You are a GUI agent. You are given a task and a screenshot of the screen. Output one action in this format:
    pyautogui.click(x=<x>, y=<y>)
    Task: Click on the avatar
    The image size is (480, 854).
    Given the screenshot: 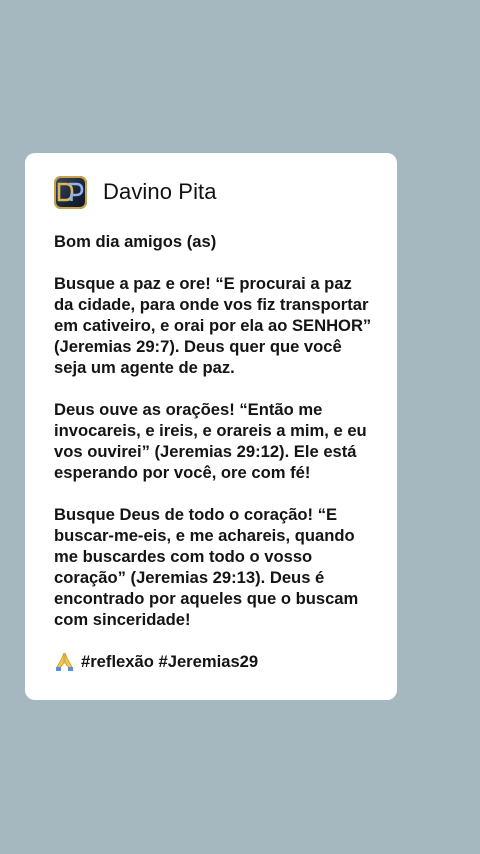 What is the action you would take?
    pyautogui.click(x=70, y=192)
    